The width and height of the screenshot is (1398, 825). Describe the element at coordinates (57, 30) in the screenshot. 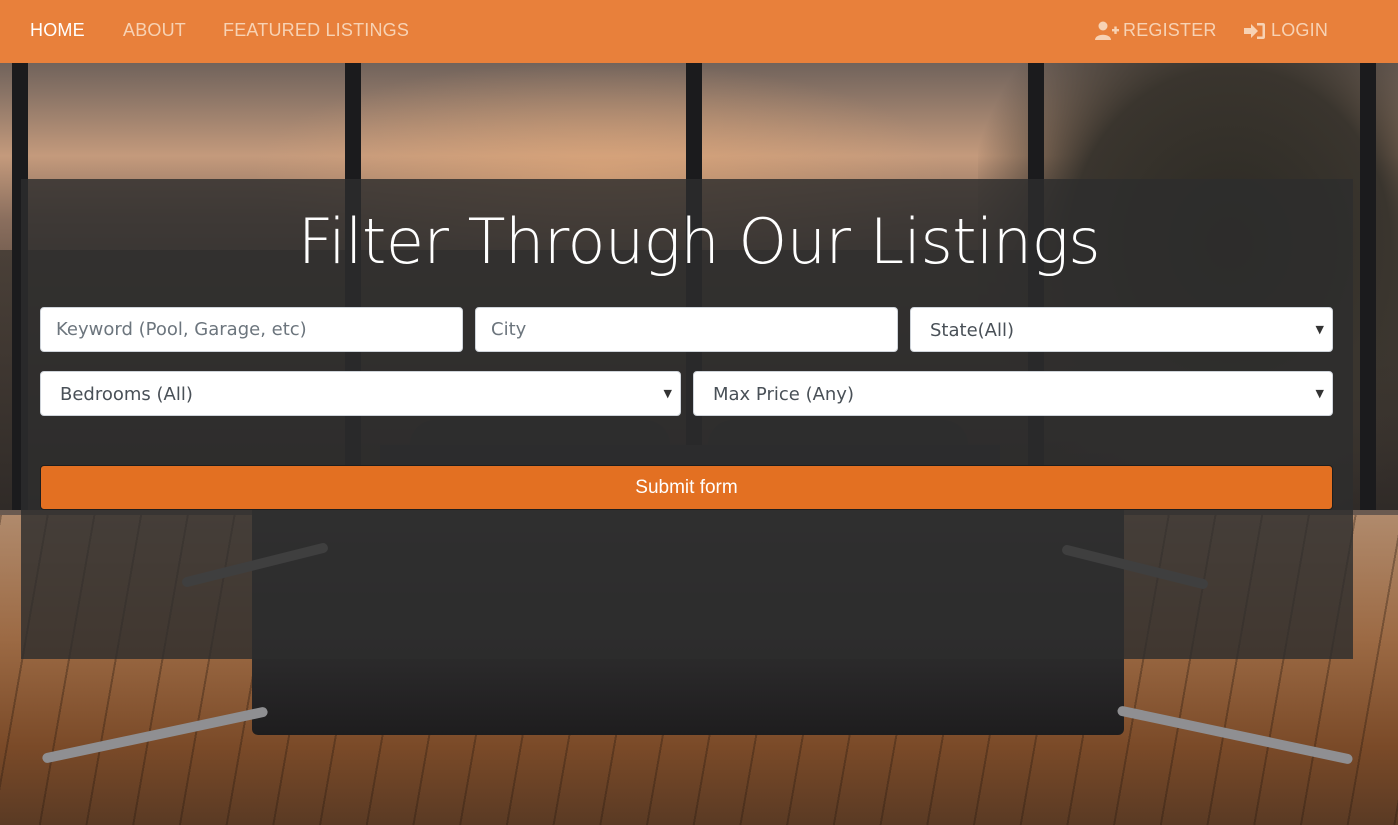

I see `nav-home-link: HOME` at that location.